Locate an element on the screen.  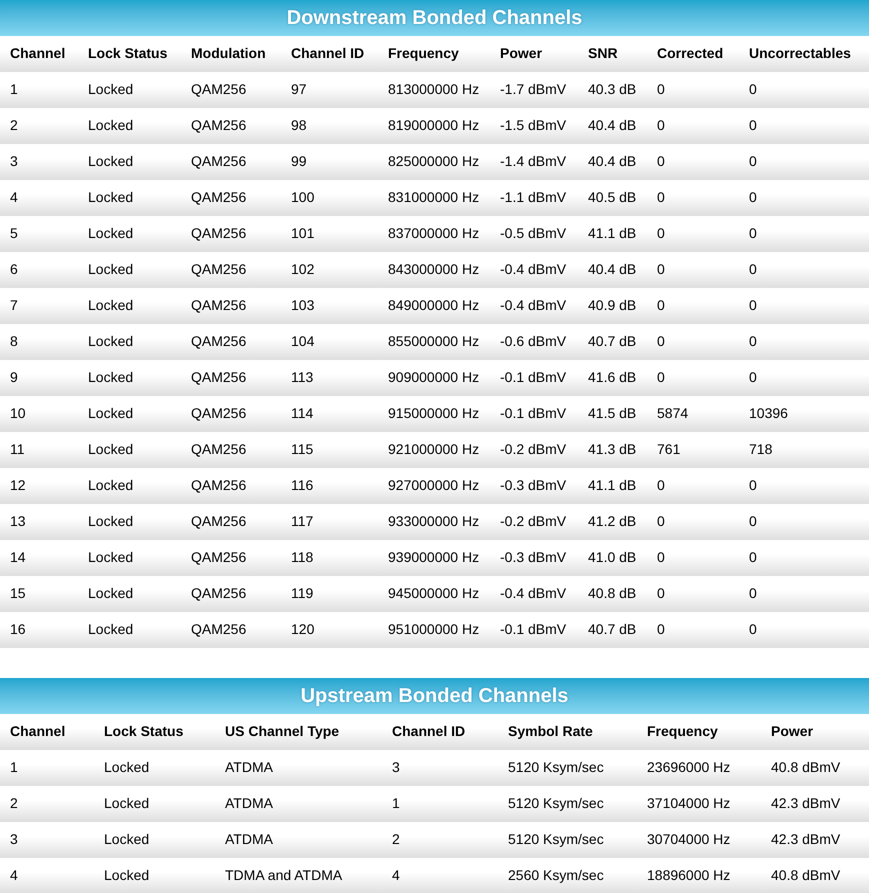
table-cell: 2 is located at coordinates (14, 803).